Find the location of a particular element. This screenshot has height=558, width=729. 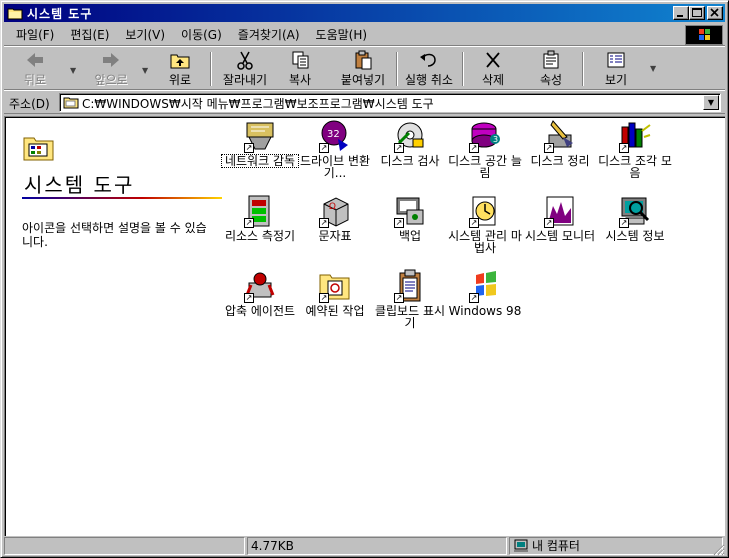

address-label: 주소(D) is located at coordinates (29, 104).